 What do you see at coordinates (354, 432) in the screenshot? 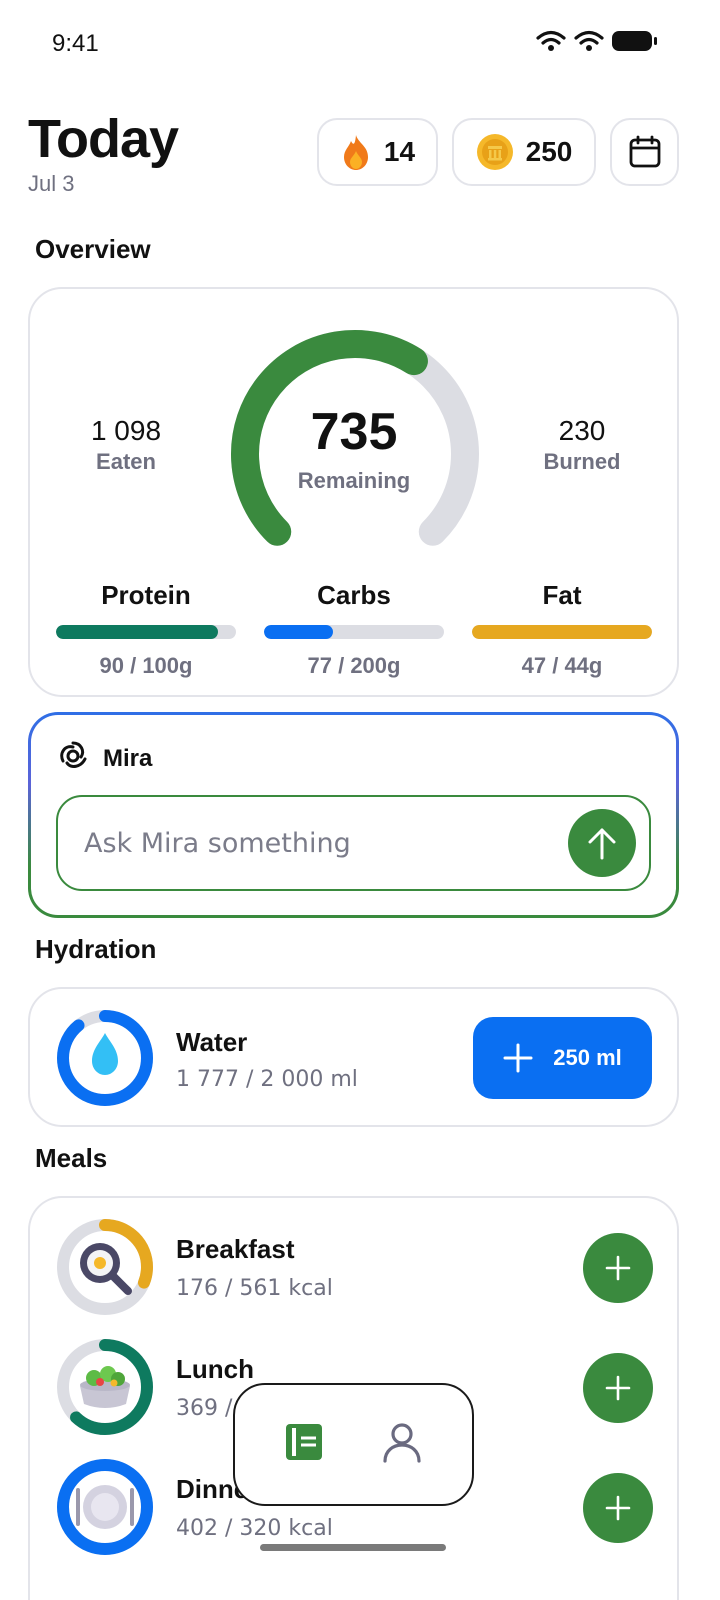
I see `remaining-value: 735` at bounding box center [354, 432].